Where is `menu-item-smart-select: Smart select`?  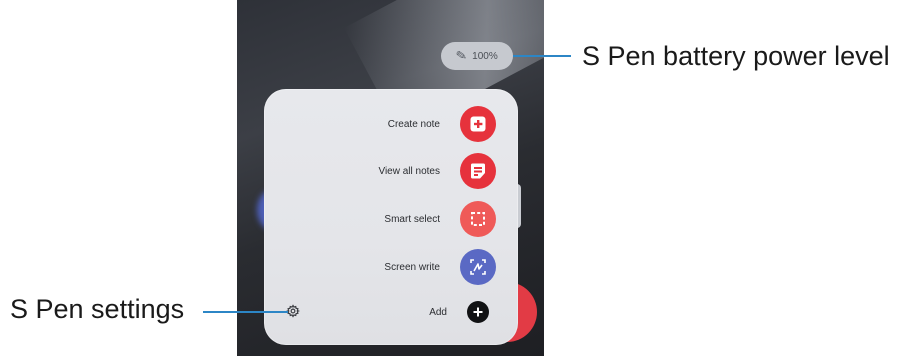
menu-item-smart-select: Smart select is located at coordinates (391, 219).